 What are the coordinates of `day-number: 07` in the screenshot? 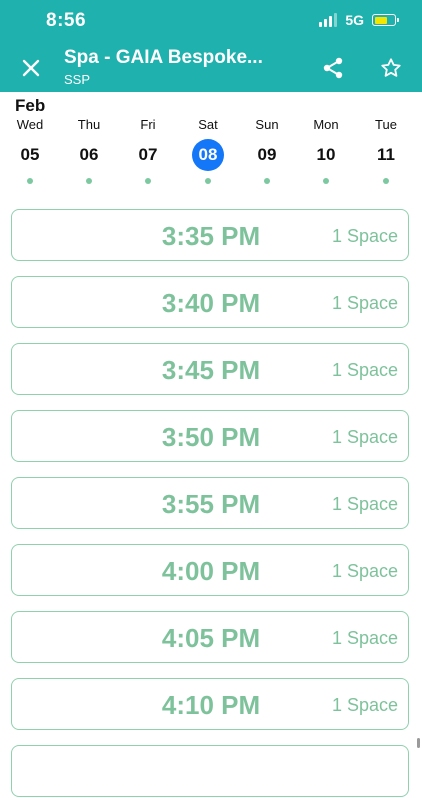 It's located at (148, 154).